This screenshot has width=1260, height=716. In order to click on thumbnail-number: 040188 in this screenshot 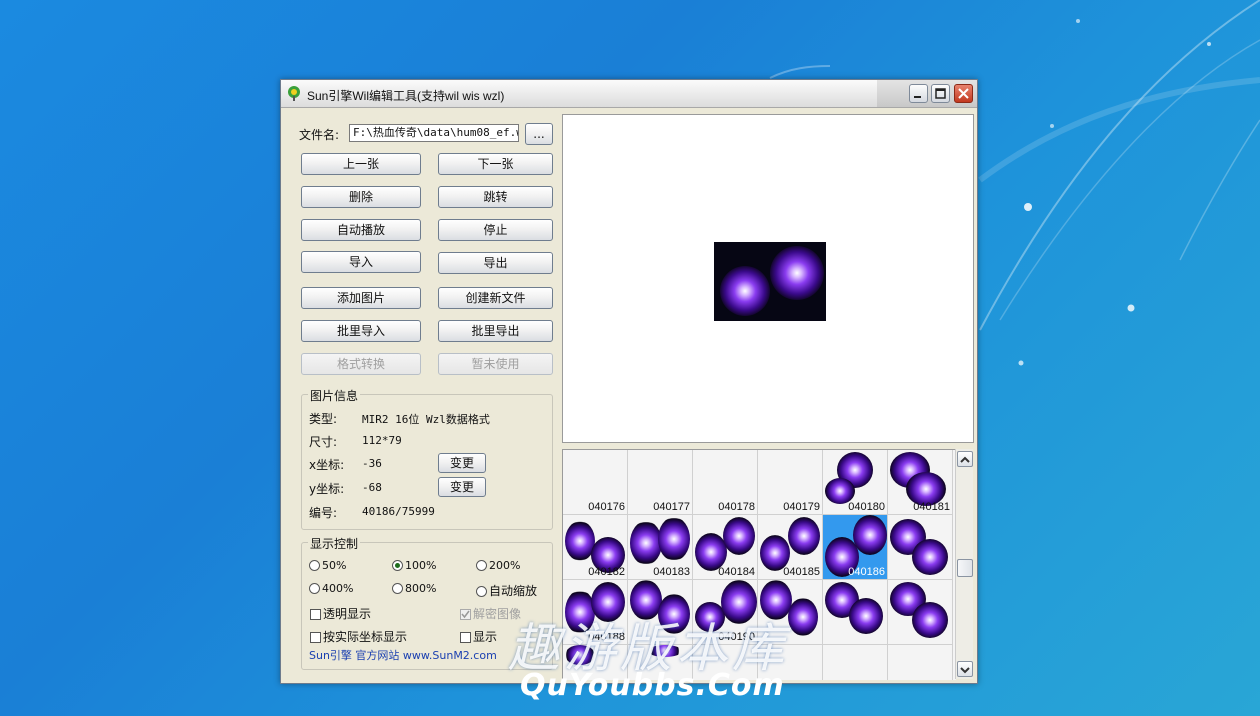, I will do `click(606, 637)`.